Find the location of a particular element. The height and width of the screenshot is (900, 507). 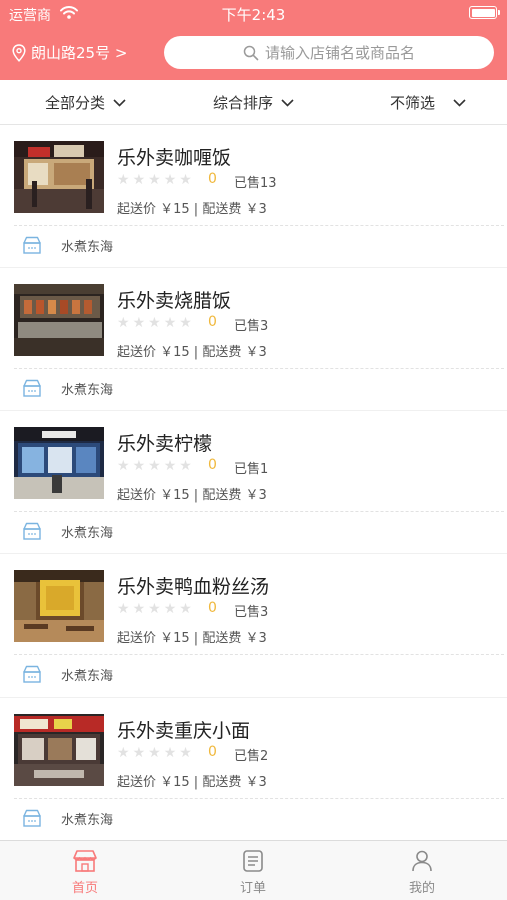

sold-count: 已售2 is located at coordinates (251, 756).